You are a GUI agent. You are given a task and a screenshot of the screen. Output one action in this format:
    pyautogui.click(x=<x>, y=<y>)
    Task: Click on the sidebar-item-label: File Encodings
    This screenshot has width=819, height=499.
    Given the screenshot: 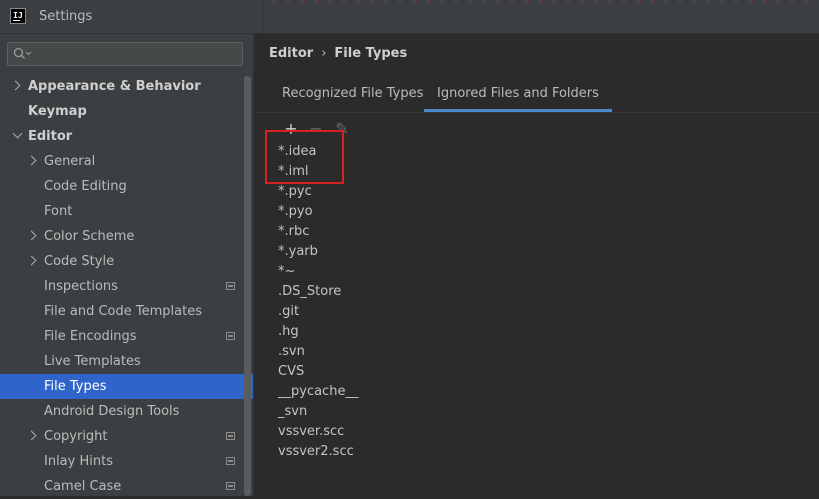 What is the action you would take?
    pyautogui.click(x=90, y=336)
    